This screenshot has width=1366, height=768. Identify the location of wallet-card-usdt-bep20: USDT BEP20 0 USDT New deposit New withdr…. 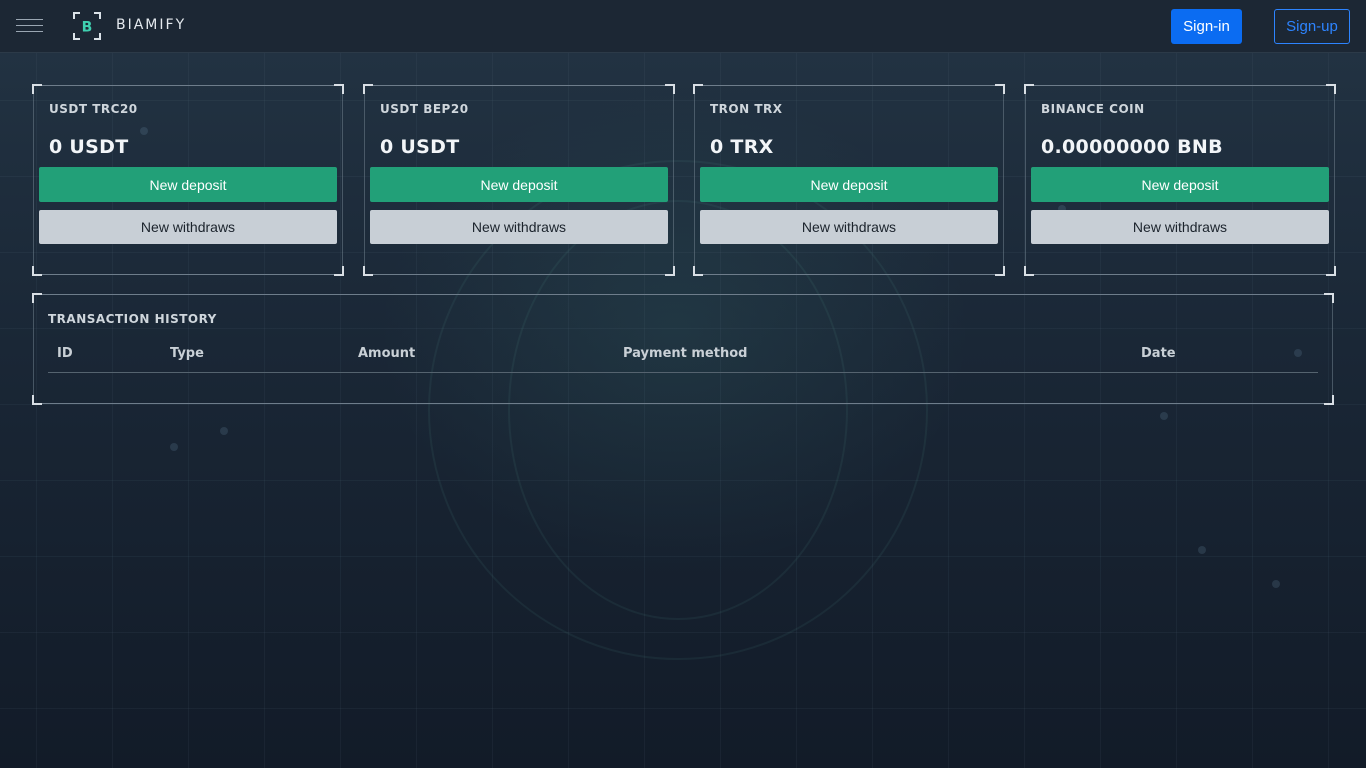
(519, 180).